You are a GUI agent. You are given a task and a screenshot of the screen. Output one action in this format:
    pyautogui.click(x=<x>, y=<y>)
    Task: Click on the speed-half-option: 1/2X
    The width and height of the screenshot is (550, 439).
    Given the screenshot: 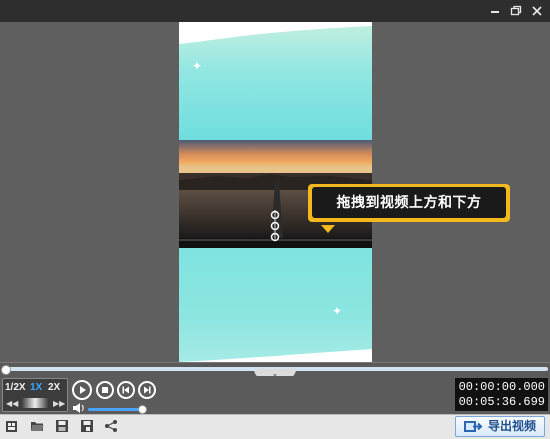 What is the action you would take?
    pyautogui.click(x=15, y=387)
    